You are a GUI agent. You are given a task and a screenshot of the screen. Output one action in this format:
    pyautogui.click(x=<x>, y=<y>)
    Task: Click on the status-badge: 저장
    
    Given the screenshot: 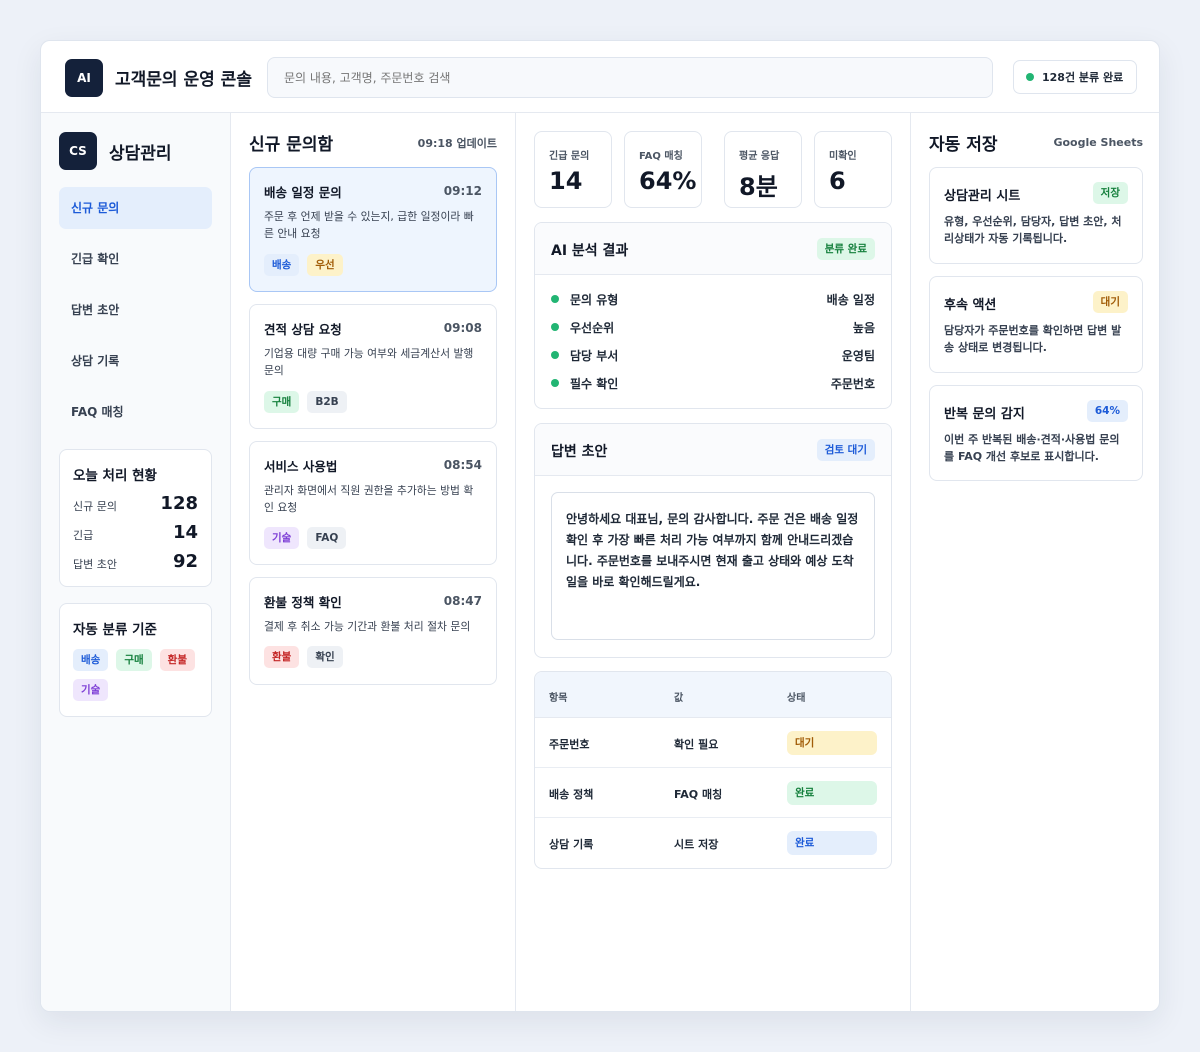 What is the action you would take?
    pyautogui.click(x=1110, y=193)
    